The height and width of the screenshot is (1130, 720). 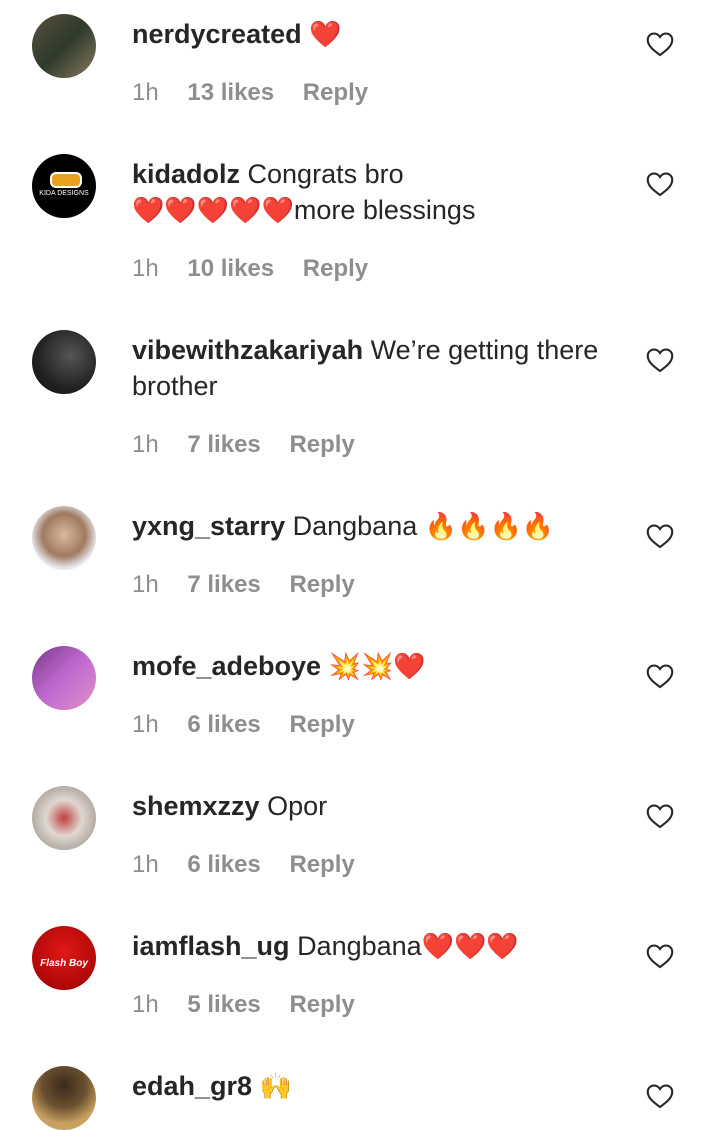 I want to click on comment-meta: 1h 13 likes Reply, so click(x=261, y=93).